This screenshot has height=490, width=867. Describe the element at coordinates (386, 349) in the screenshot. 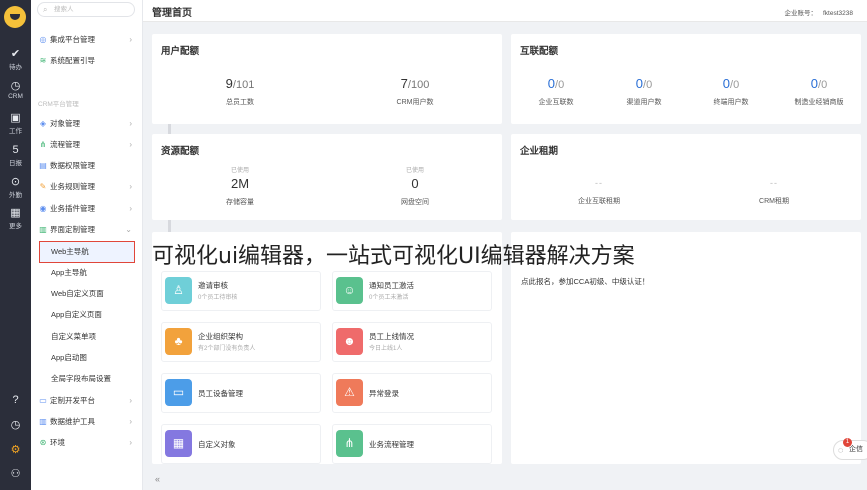

I see `shortcut-sub: 今日上线1人` at that location.